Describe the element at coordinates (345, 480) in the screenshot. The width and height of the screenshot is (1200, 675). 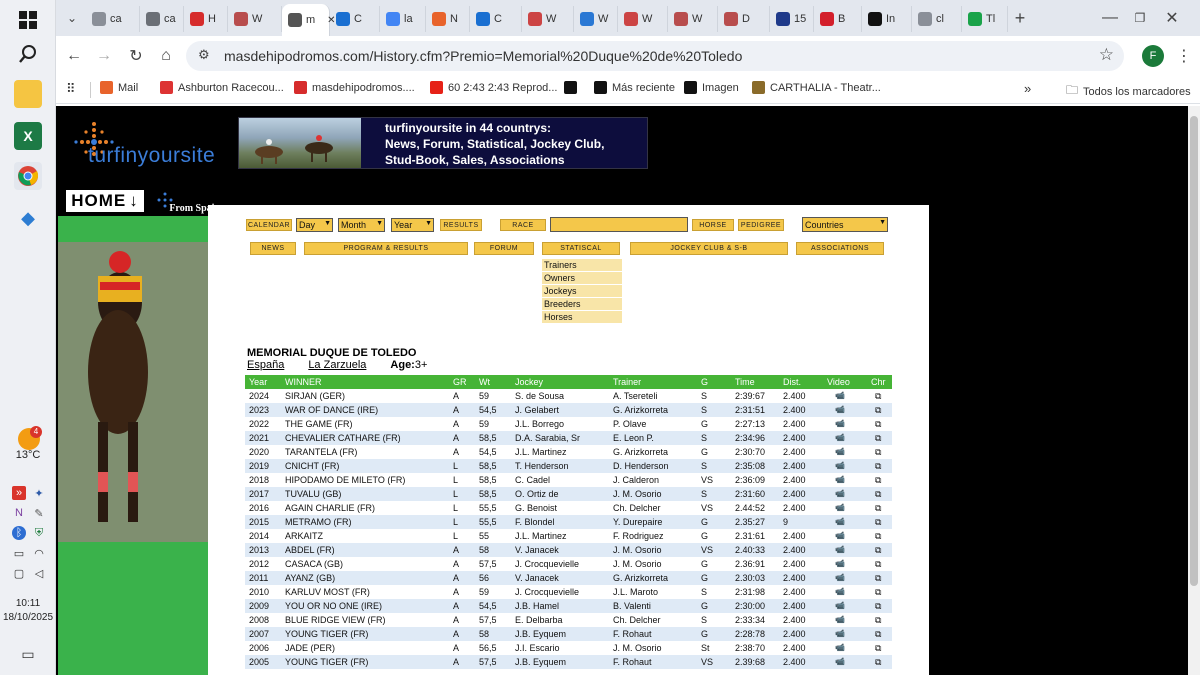
I see `table-cell: HIPODAMO DE MILETO (FR)` at that location.